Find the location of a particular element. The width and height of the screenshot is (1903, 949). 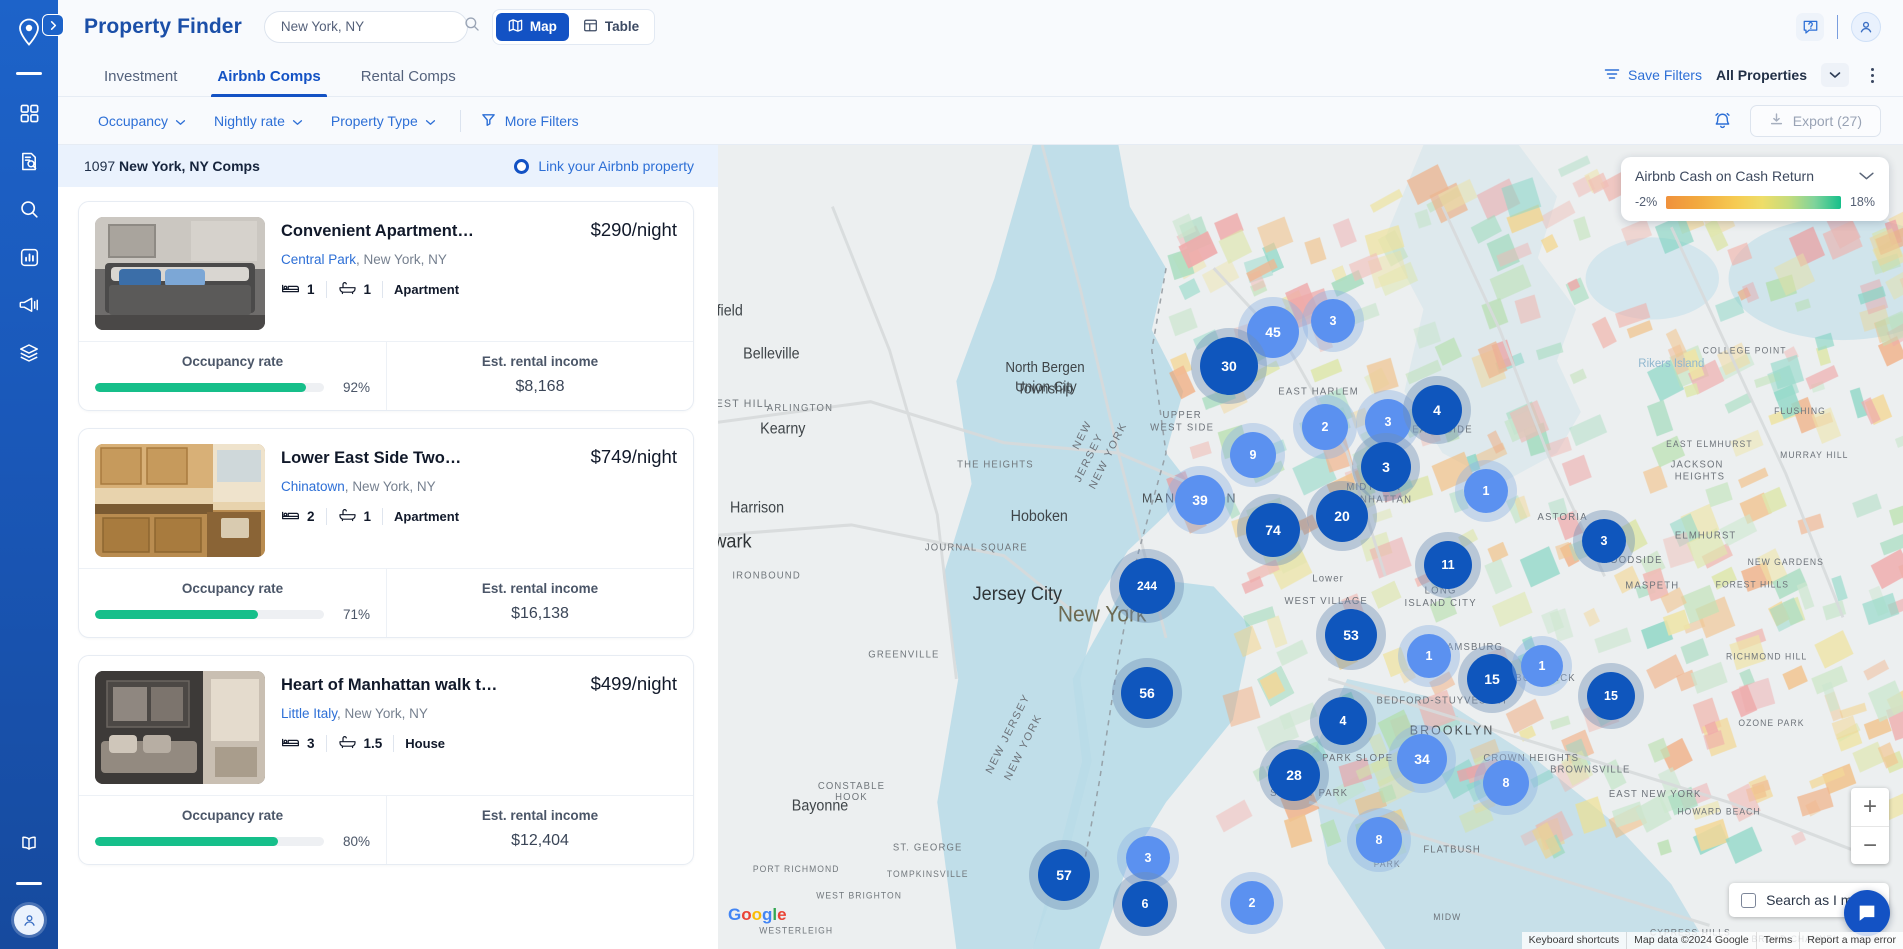

sidebar-item-marketing is located at coordinates (29, 305).